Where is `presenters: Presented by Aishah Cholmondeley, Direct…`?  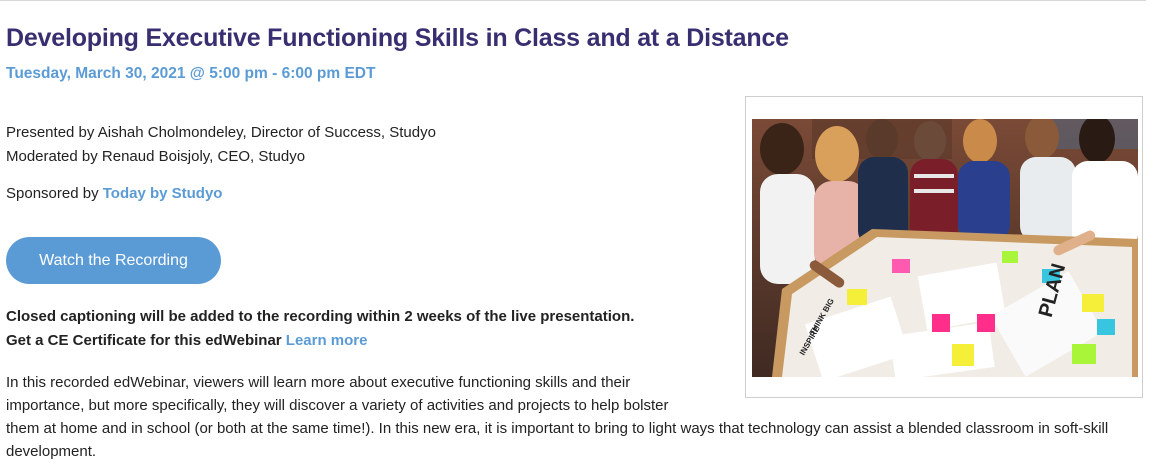
presenters: Presented by Aishah Cholmondeley, Direct… is located at coordinates (221, 145).